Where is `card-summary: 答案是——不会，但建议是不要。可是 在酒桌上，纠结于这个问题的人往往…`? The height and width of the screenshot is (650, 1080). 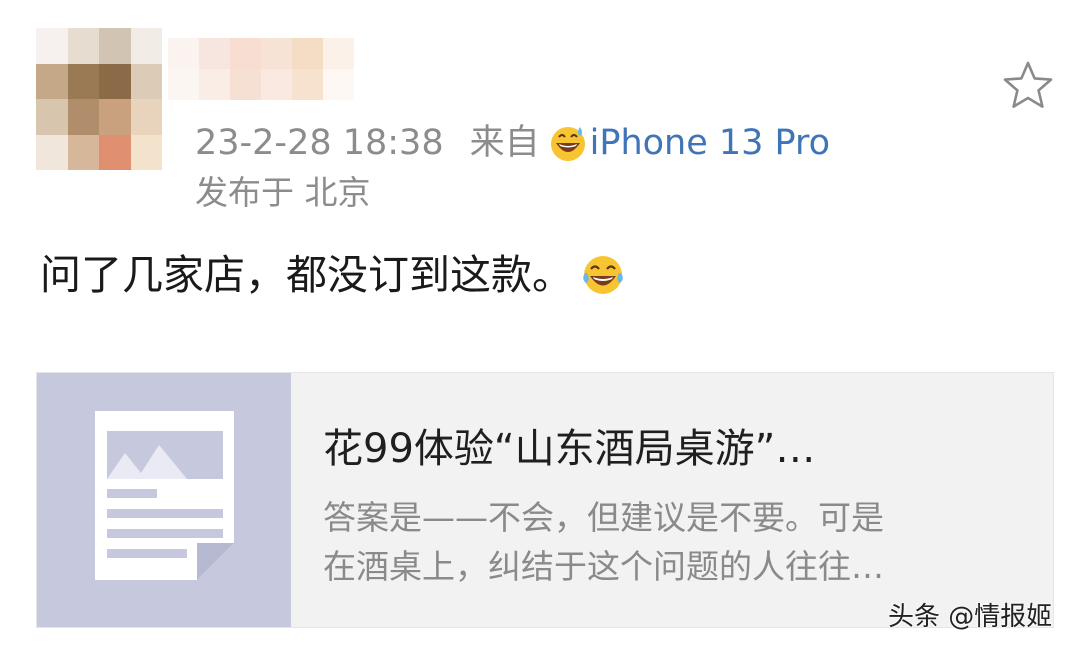 card-summary: 答案是——不会，但建议是不要。可是 在酒桌上，纠结于这个问题的人往往… is located at coordinates (673, 542).